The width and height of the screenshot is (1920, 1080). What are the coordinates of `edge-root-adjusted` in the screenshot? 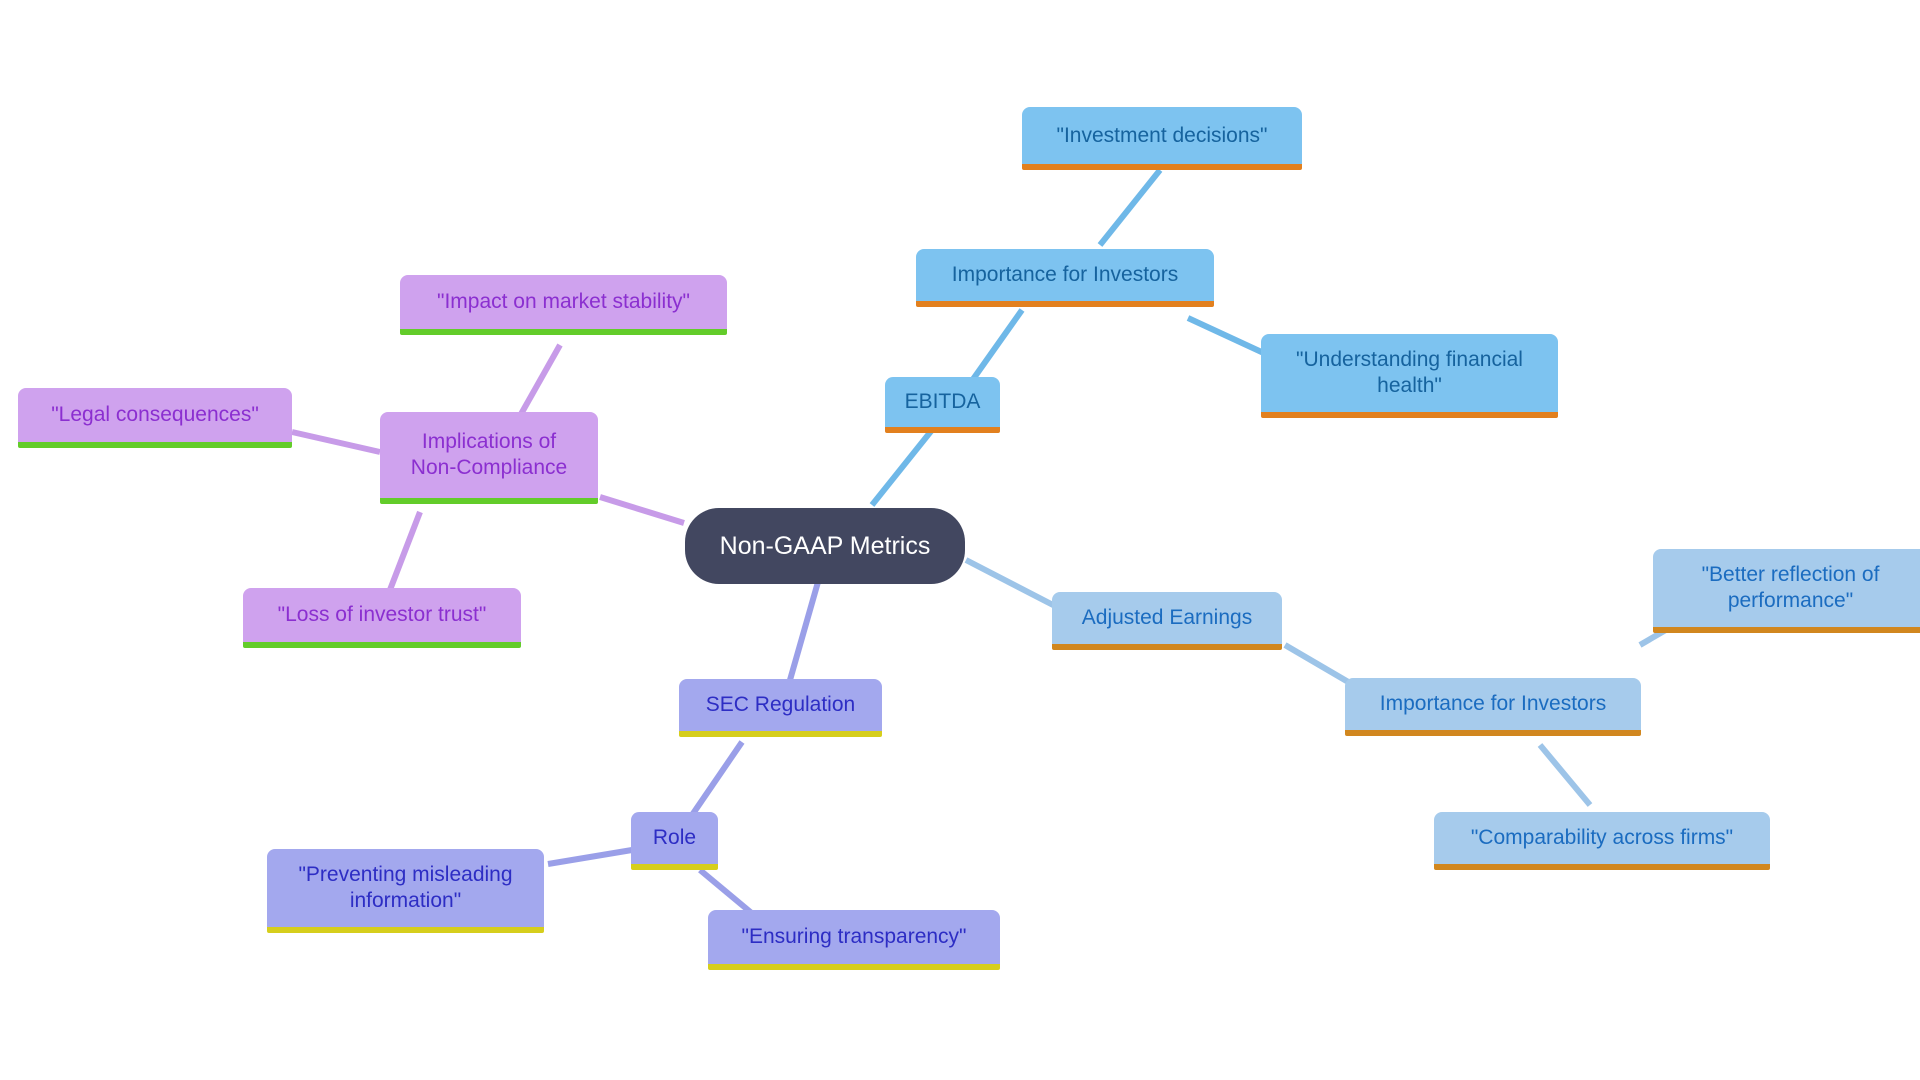 It's located at (1010, 583).